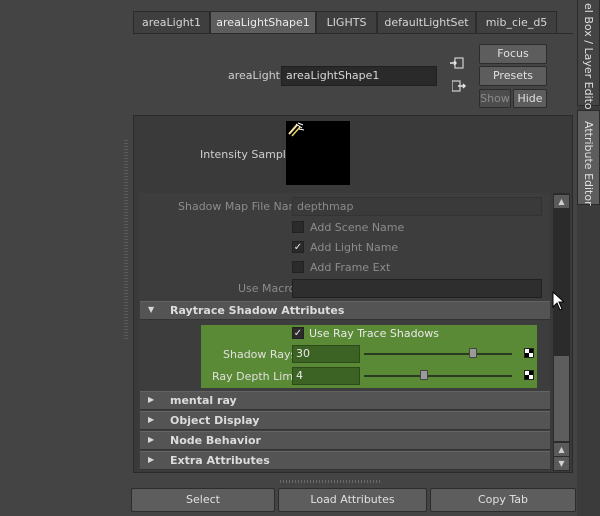 Image resolution: width=600 pixels, height=516 pixels. What do you see at coordinates (424, 375) in the screenshot?
I see `ray-depth-limit-slider-handle` at bounding box center [424, 375].